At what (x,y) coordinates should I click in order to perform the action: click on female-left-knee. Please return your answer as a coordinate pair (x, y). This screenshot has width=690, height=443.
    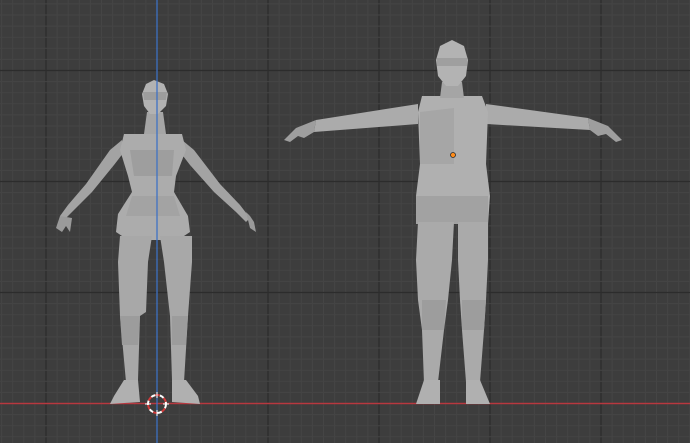
    Looking at the image, I should click on (130, 330).